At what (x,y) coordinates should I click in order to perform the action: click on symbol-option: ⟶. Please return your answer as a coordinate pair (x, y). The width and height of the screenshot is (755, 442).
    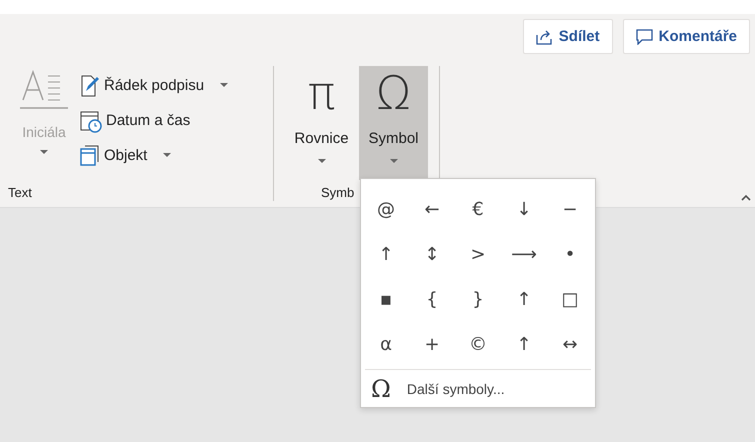
    Looking at the image, I should click on (524, 254).